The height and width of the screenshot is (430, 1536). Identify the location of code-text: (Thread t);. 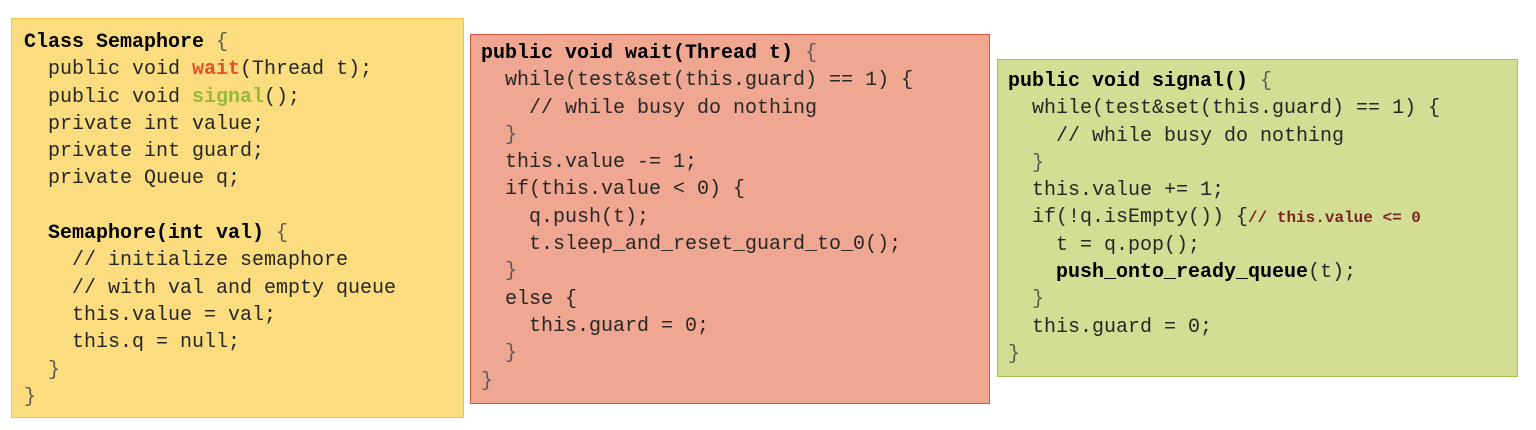
(306, 70).